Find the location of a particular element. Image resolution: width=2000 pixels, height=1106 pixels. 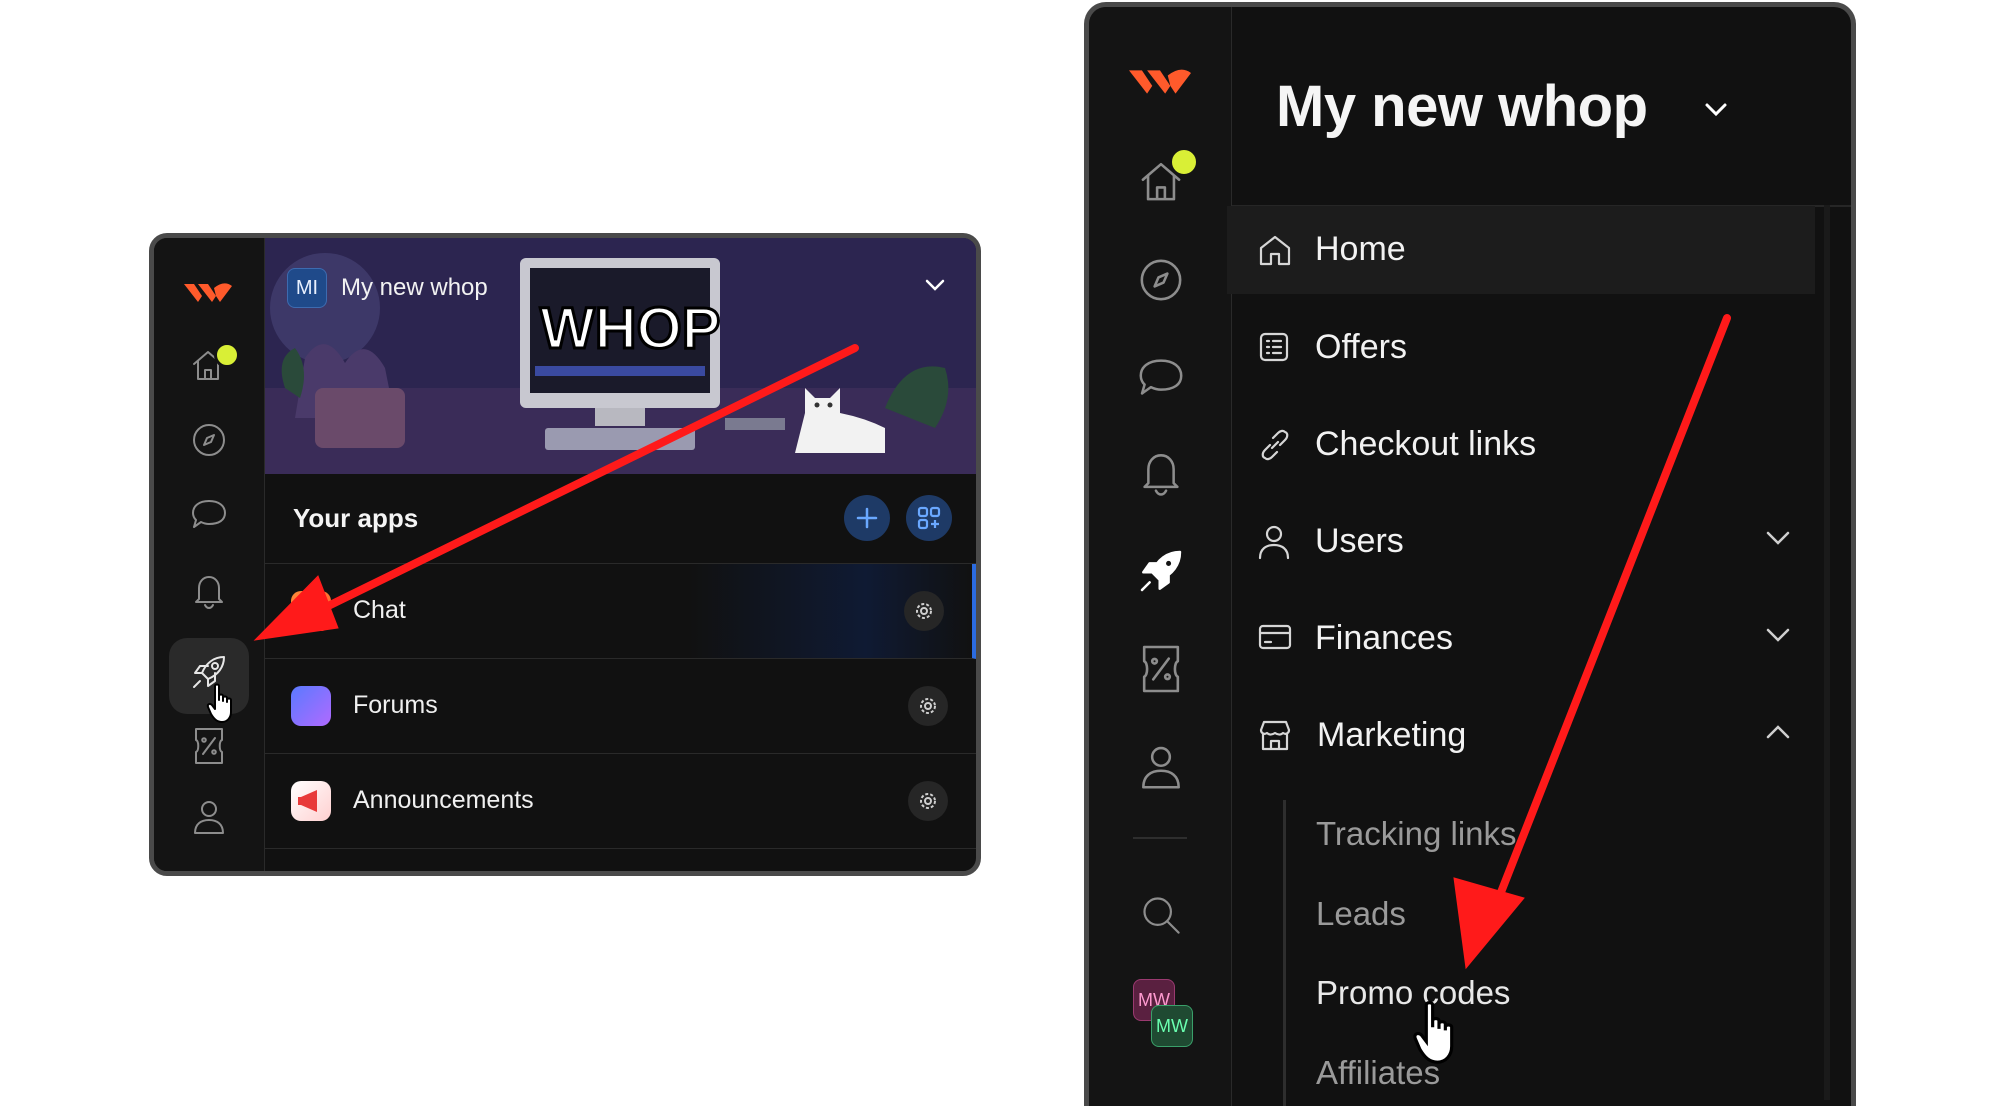

icon-rail is located at coordinates (209, 554).